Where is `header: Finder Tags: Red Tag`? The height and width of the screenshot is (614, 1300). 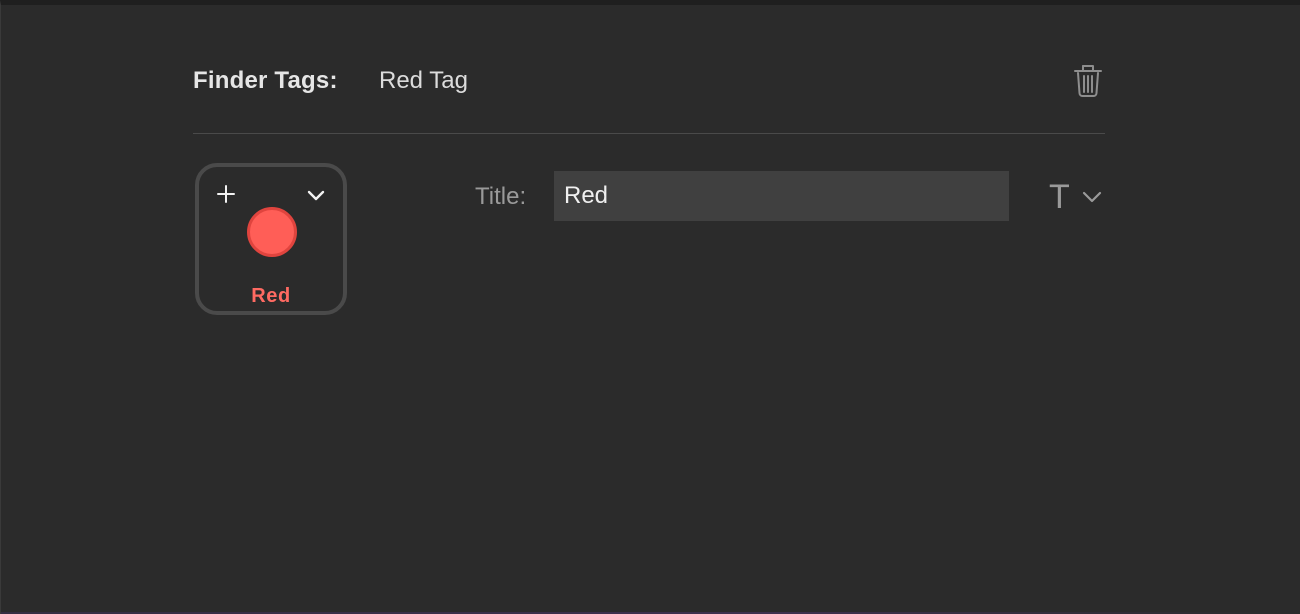 header: Finder Tags: Red Tag is located at coordinates (649, 81).